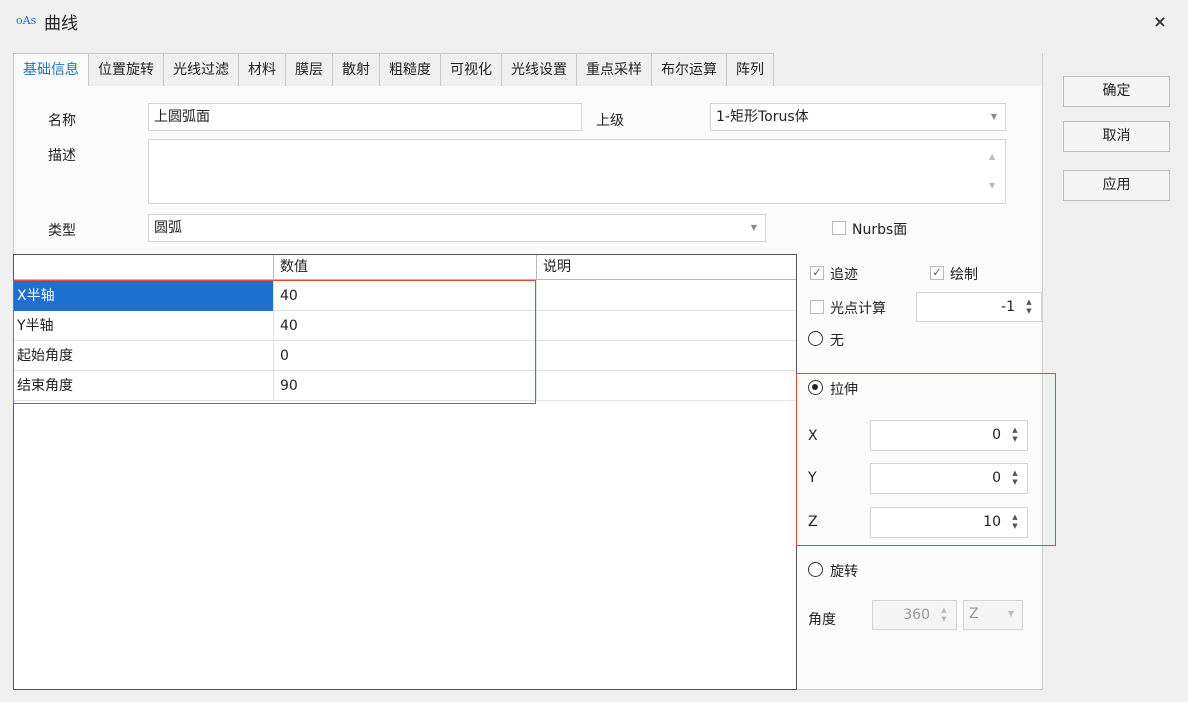 The width and height of the screenshot is (1188, 702). Describe the element at coordinates (61, 24) in the screenshot. I see `window-title: 曲线` at that location.